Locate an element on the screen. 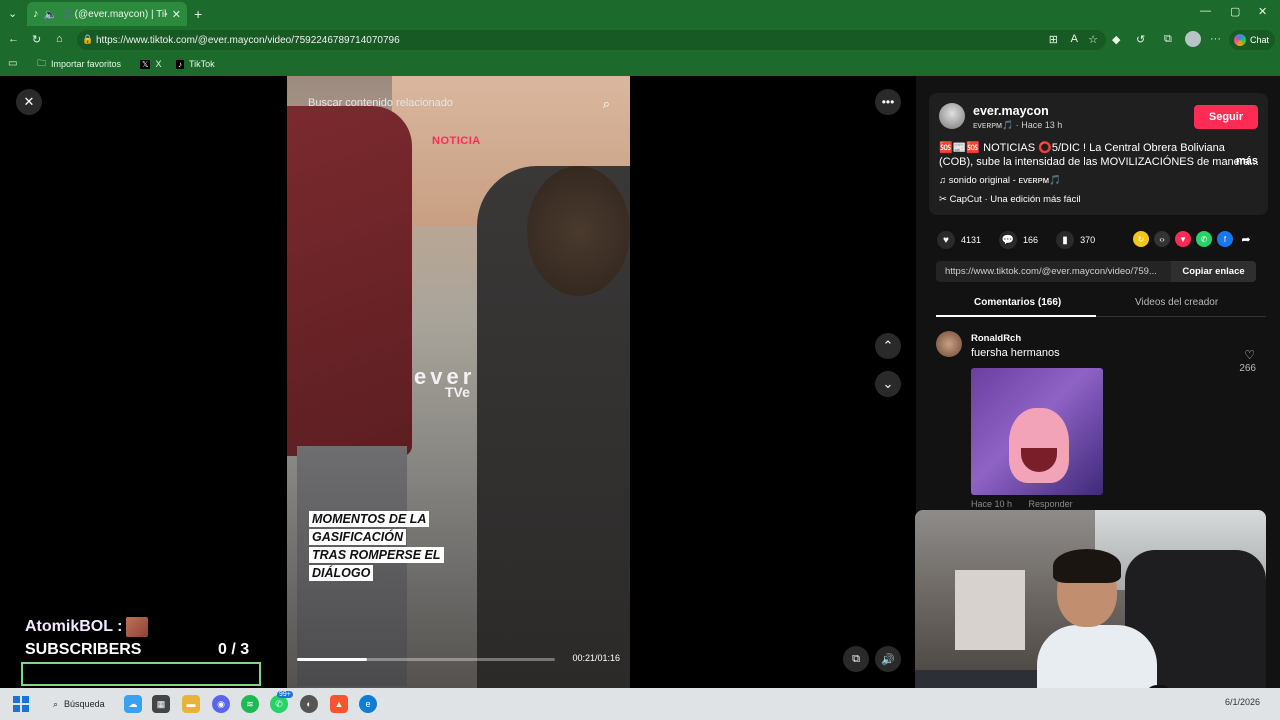 The height and width of the screenshot is (720, 1280). more-menu-icon: ··· is located at coordinates (1215, 39).